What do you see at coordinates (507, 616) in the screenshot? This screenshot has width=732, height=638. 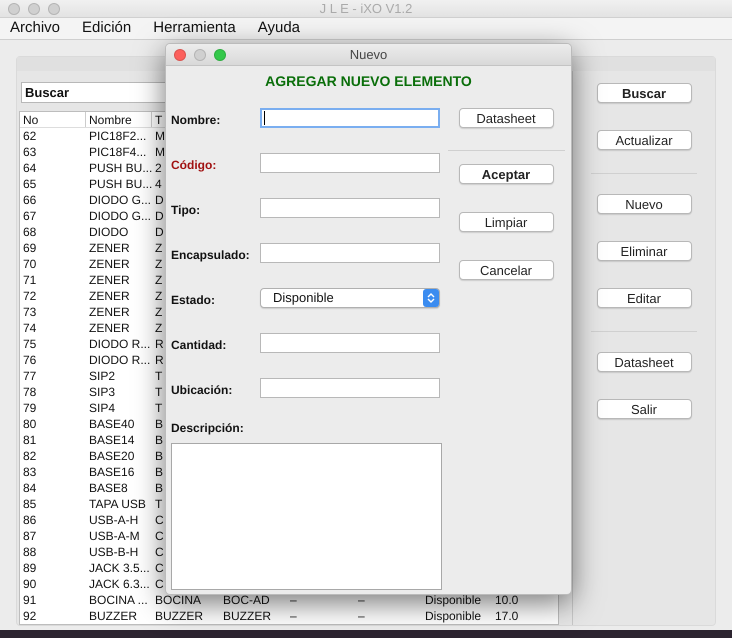 I see `table-cell-text: 17.0` at bounding box center [507, 616].